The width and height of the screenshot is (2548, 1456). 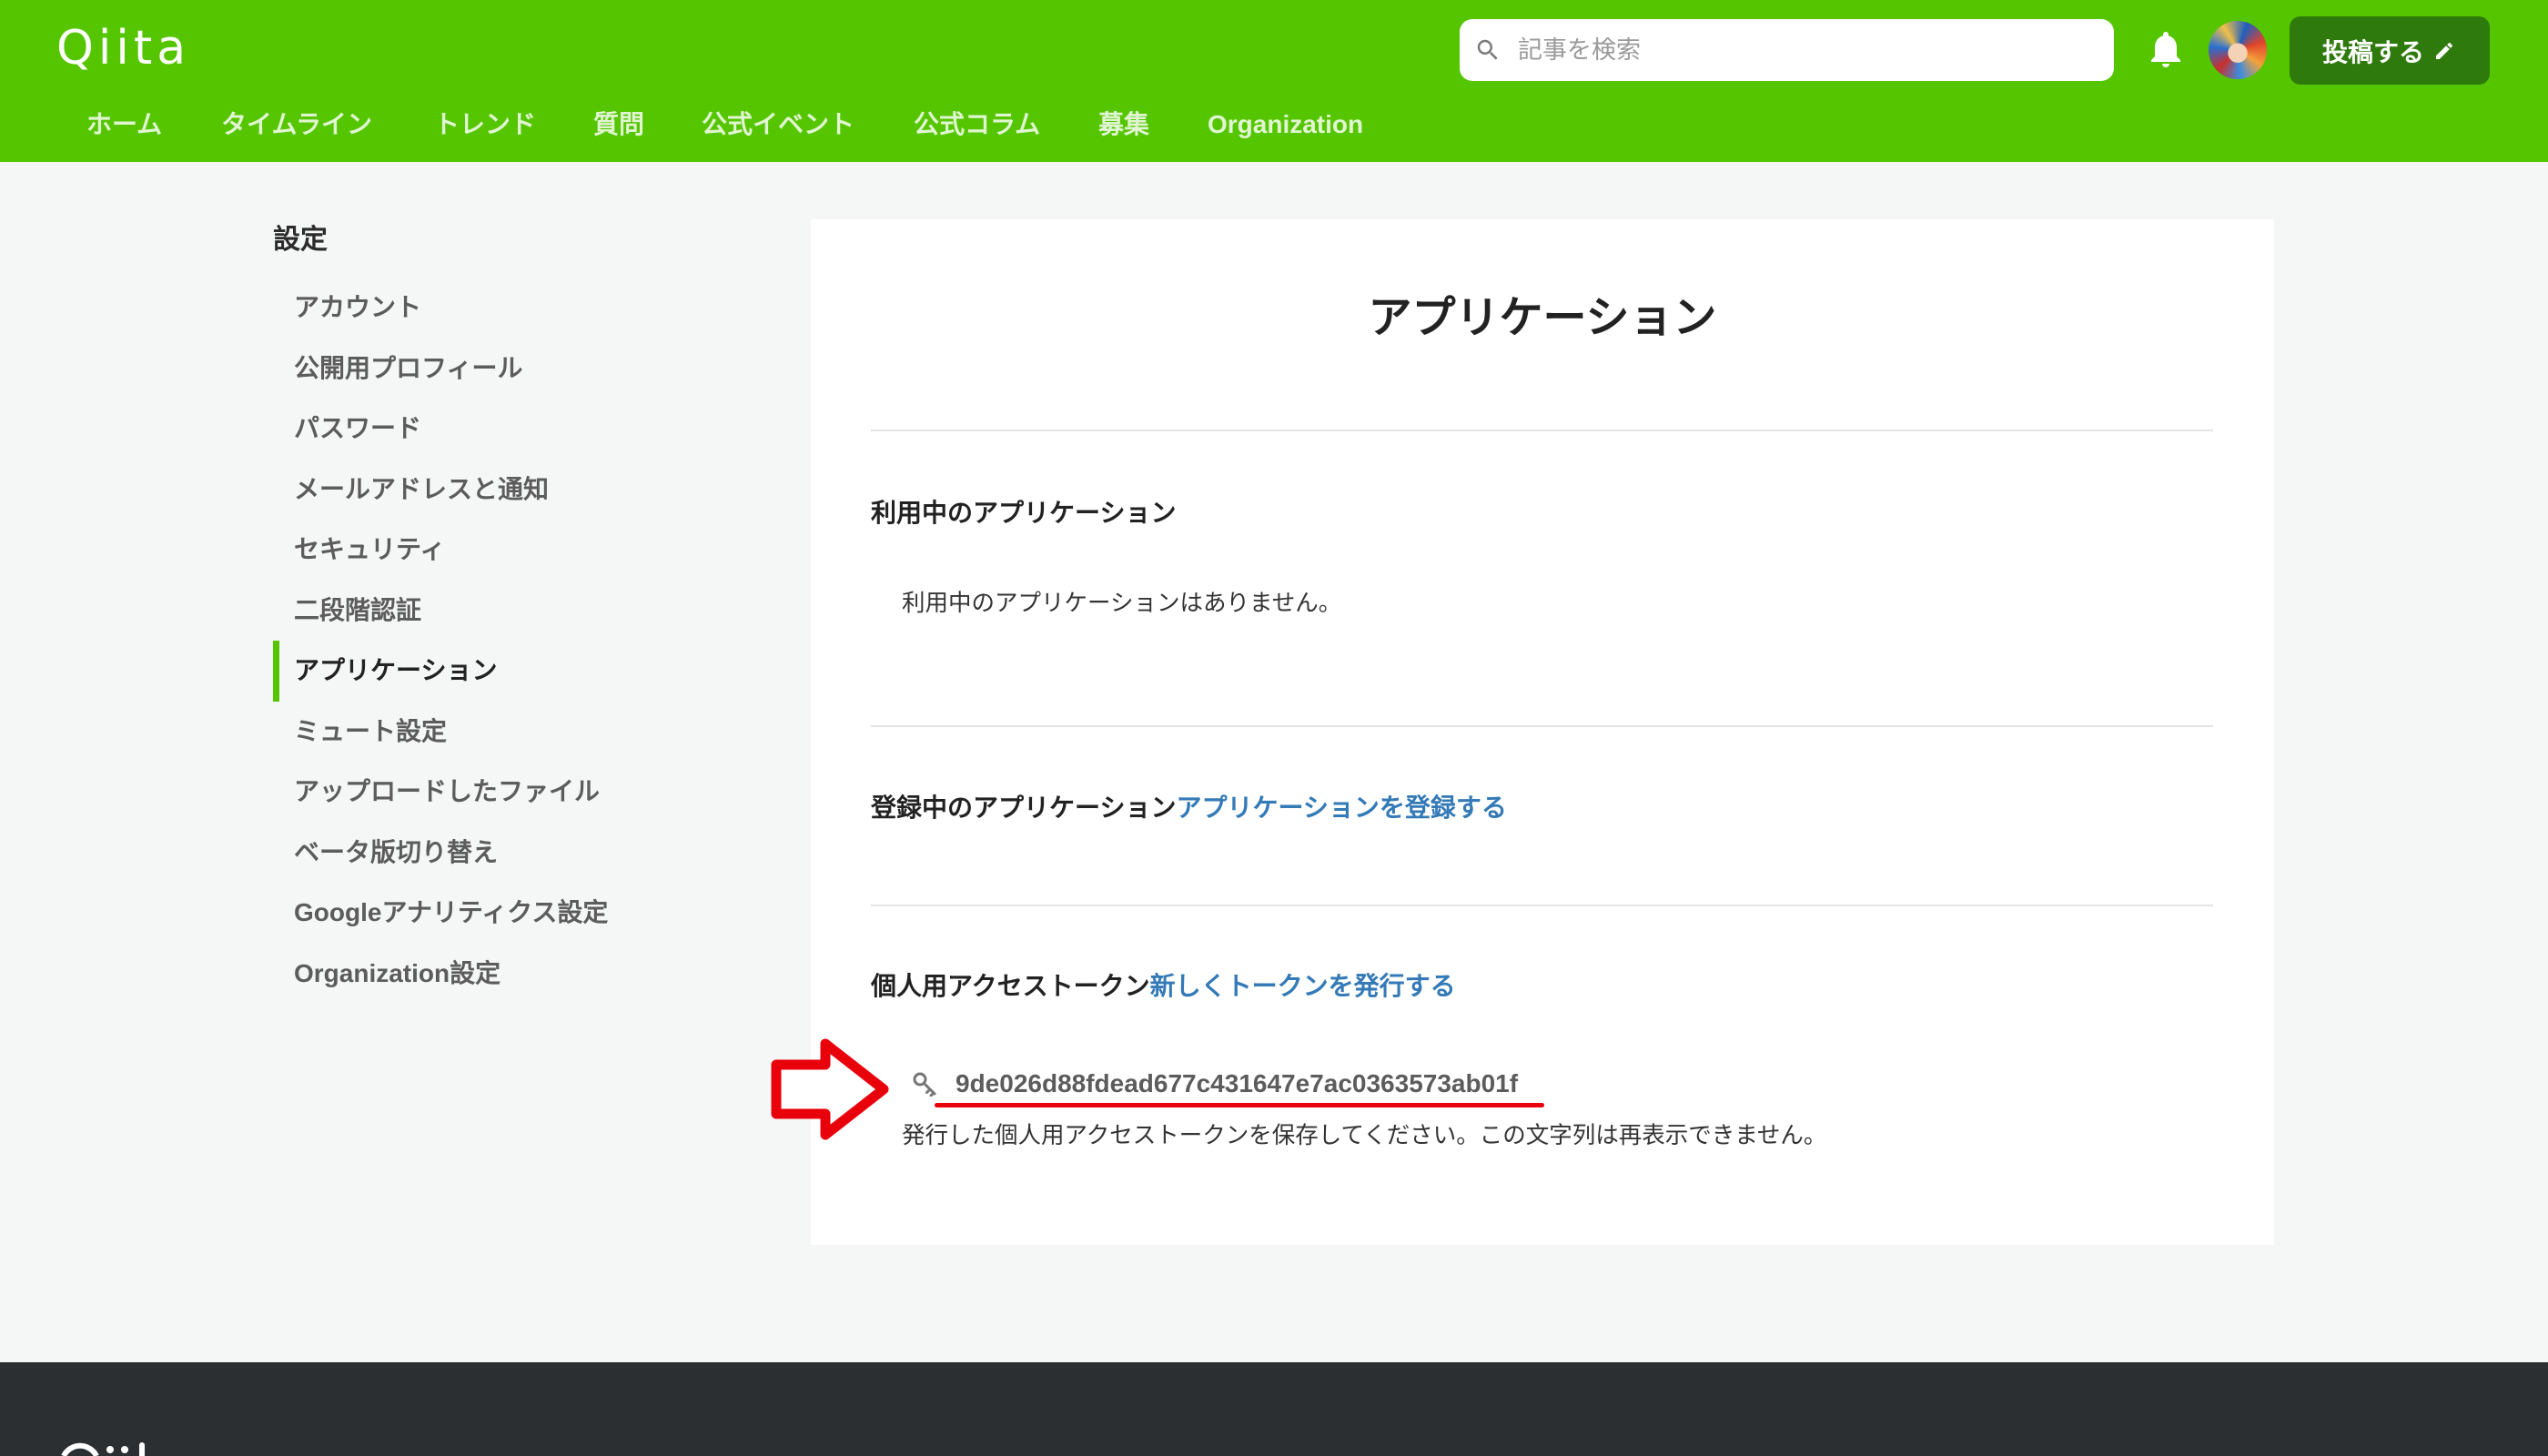 I want to click on sidebar-item-account: アカウント, so click(x=491, y=308).